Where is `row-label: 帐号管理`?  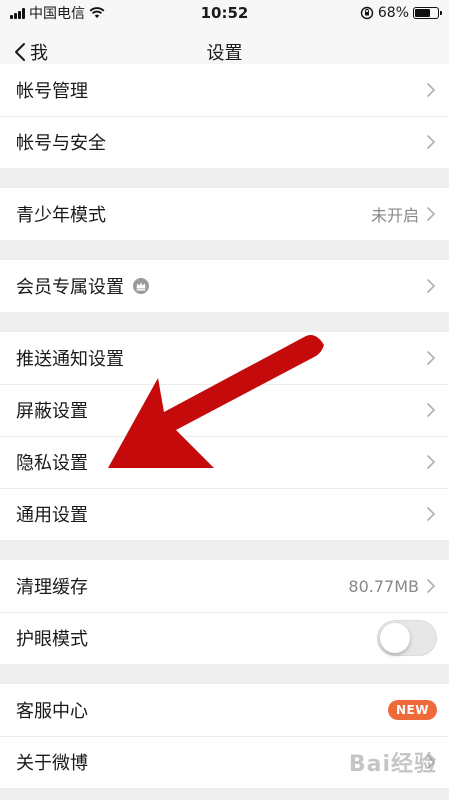 row-label: 帐号管理 is located at coordinates (52, 91).